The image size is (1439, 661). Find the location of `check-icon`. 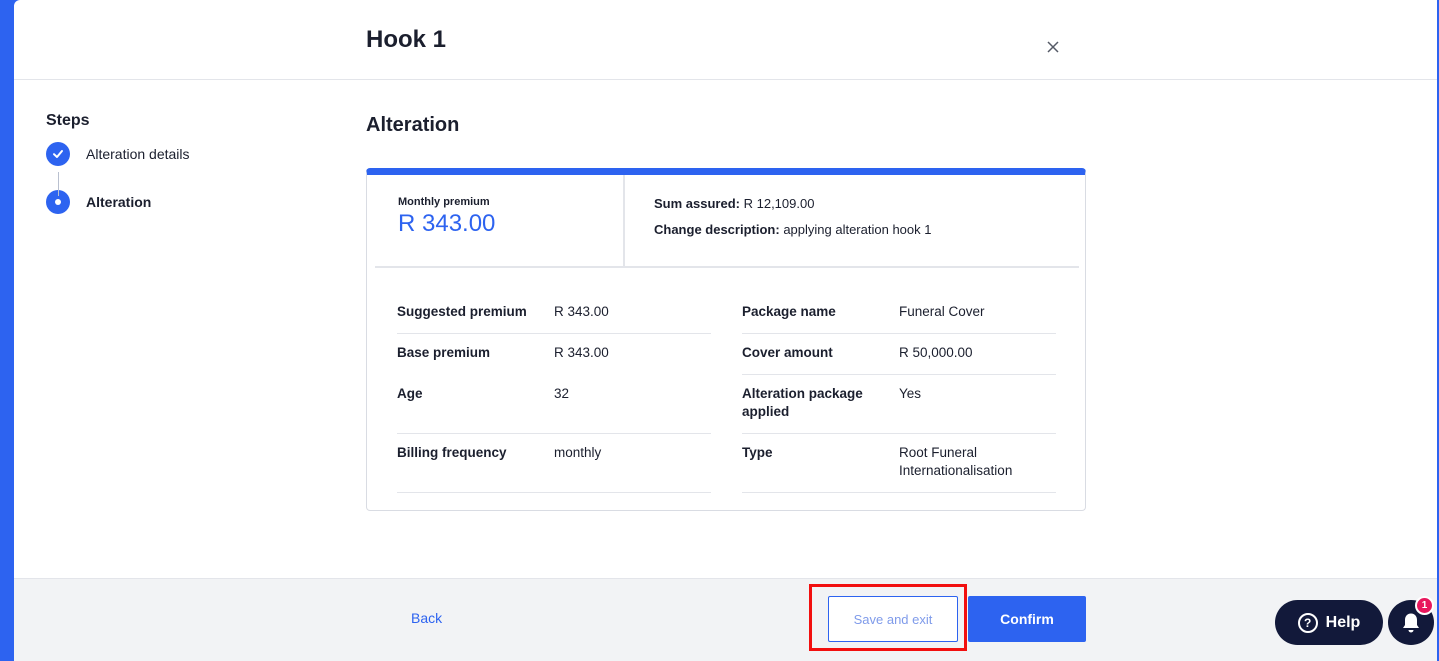

check-icon is located at coordinates (58, 154).